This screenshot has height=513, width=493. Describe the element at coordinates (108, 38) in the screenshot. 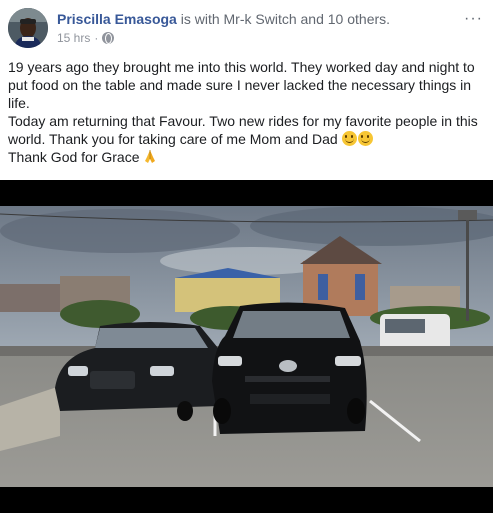

I see `globe-icon` at that location.